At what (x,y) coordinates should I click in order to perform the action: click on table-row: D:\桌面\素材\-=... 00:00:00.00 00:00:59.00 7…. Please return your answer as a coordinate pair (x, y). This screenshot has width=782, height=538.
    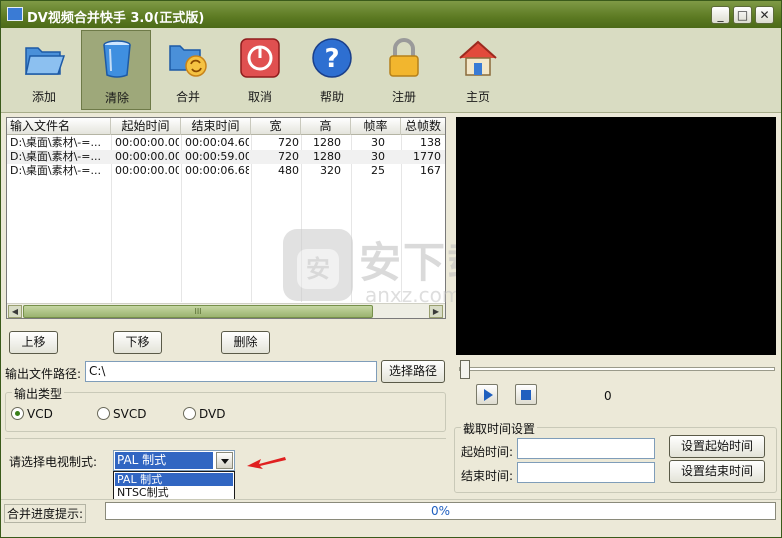
    Looking at the image, I should click on (226, 157).